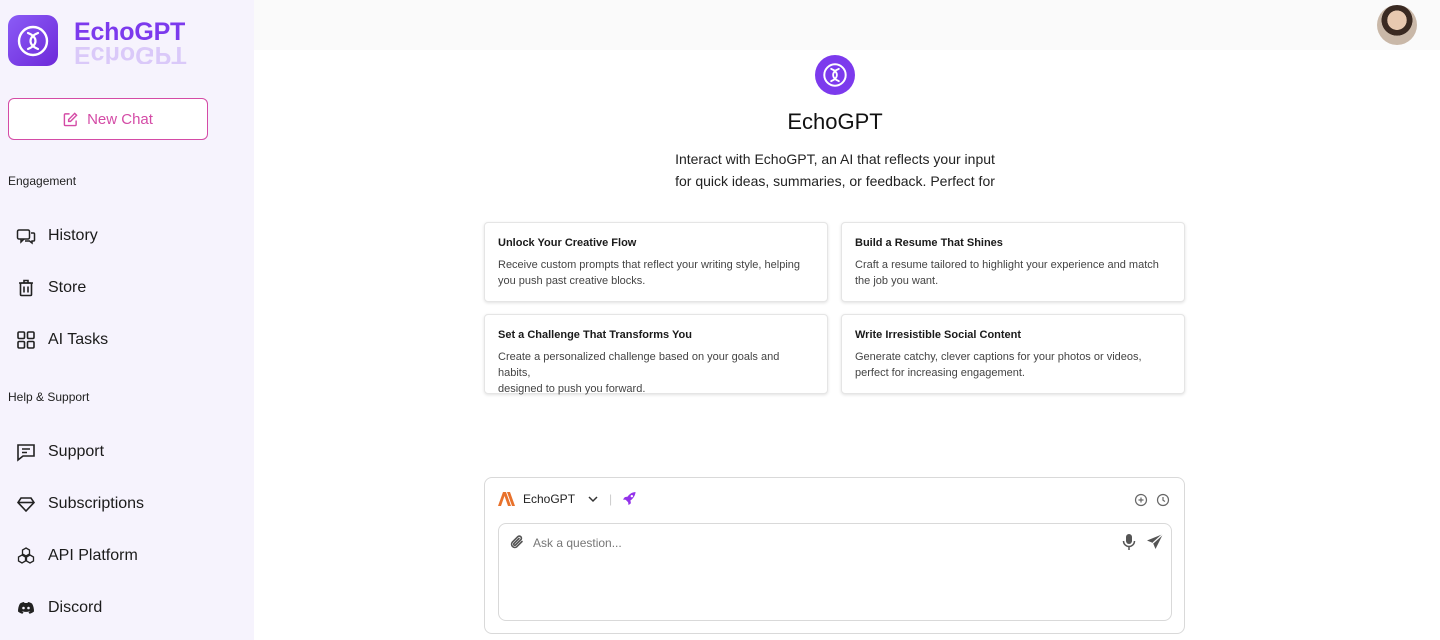 The height and width of the screenshot is (640, 1440). Describe the element at coordinates (835, 121) in the screenshot. I see `hero-title: EchoGPT` at that location.